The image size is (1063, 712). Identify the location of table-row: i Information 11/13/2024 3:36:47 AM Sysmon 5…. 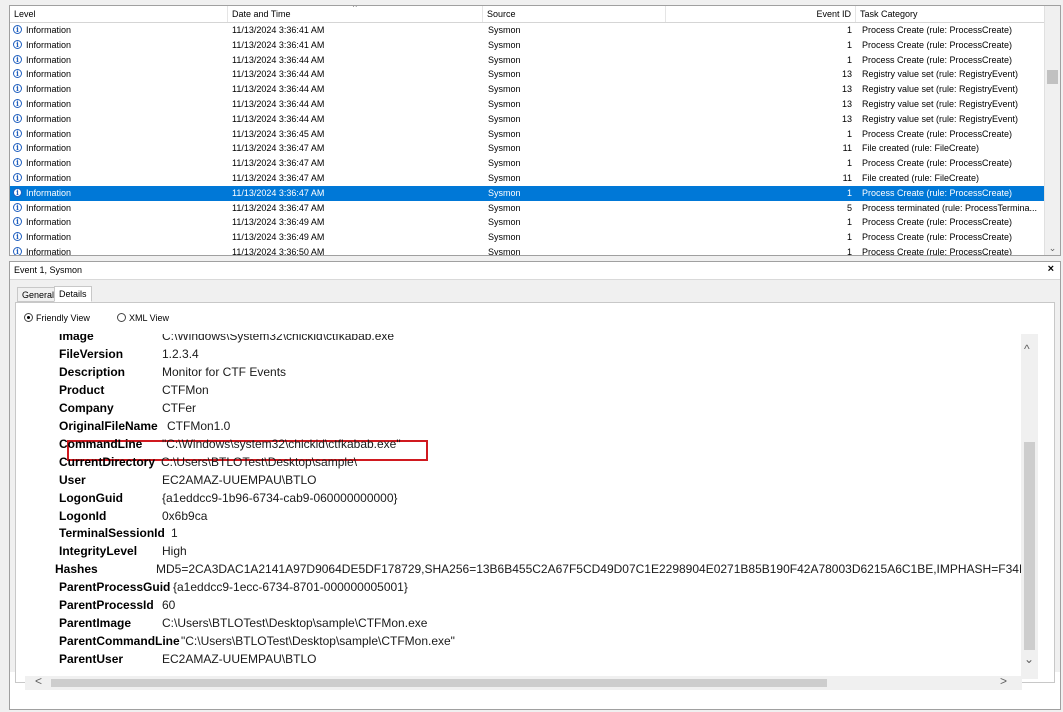
(528, 208).